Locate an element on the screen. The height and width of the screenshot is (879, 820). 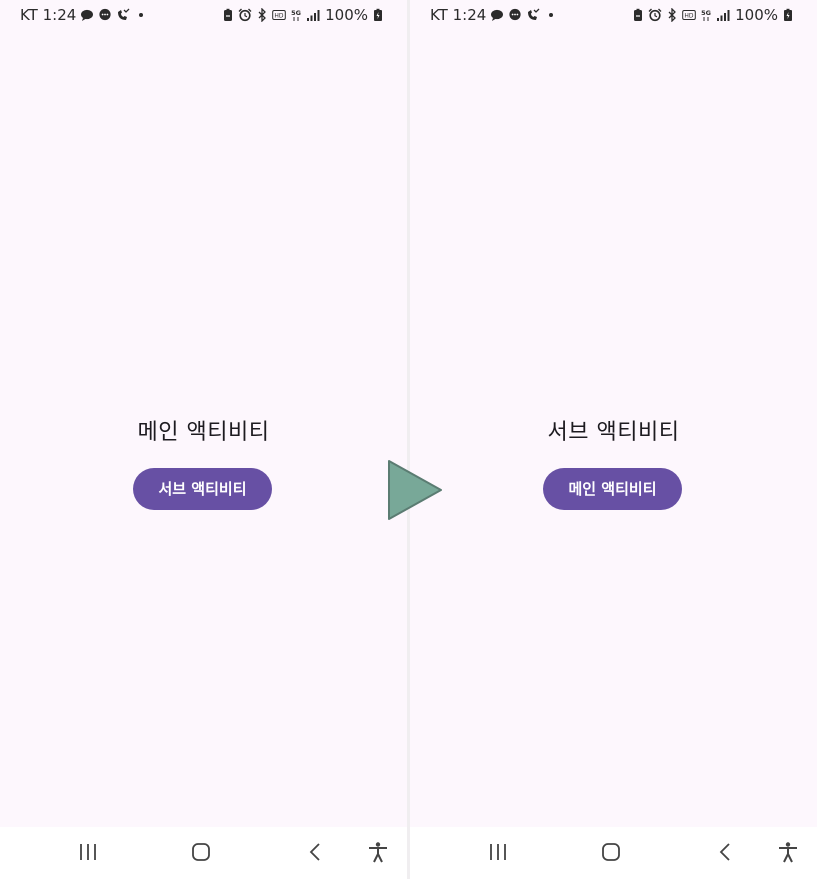
page-title: 서브 액티비티 is located at coordinates (613, 432).